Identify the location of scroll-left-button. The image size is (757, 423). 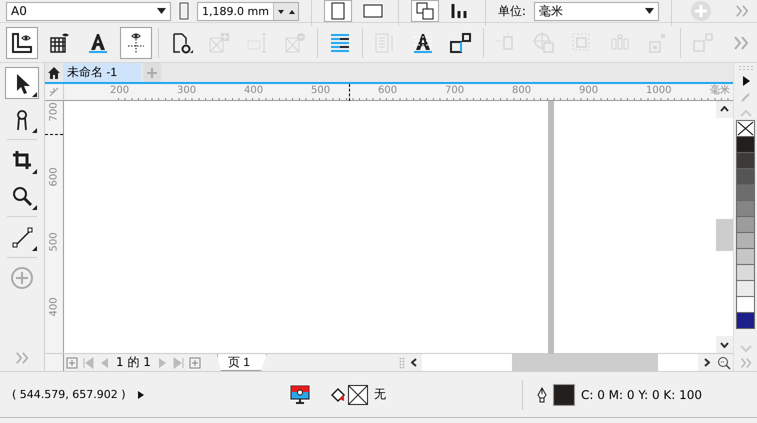
(413, 363).